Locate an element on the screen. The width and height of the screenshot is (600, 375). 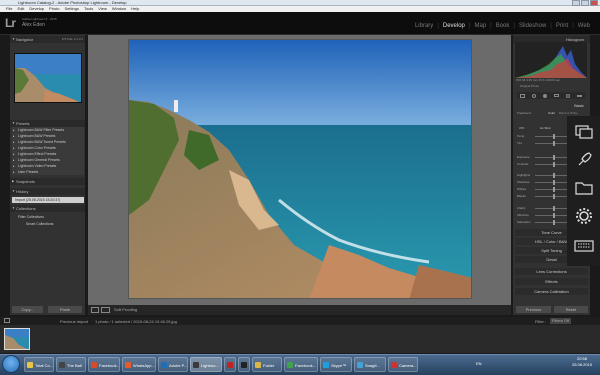
taskbar-item: The Bat! is located at coordinates (71, 364).